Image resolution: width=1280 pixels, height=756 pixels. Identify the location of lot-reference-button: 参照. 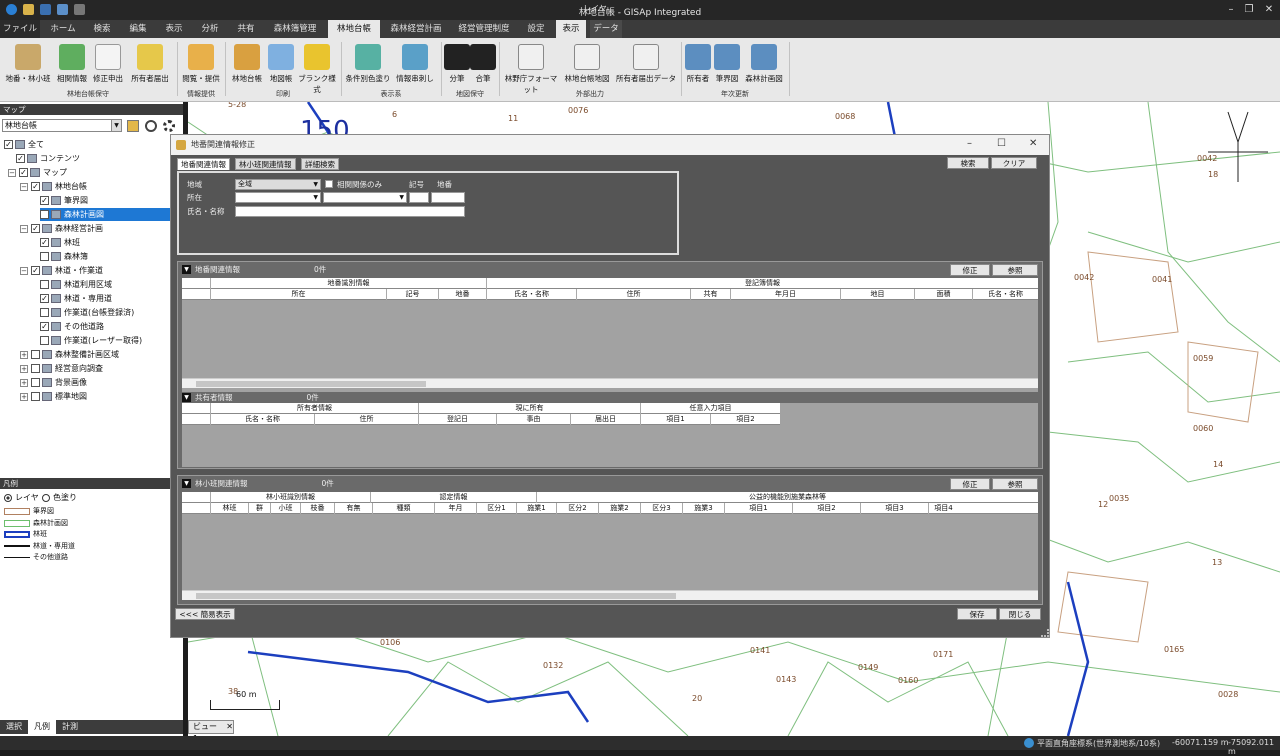
(1015, 270).